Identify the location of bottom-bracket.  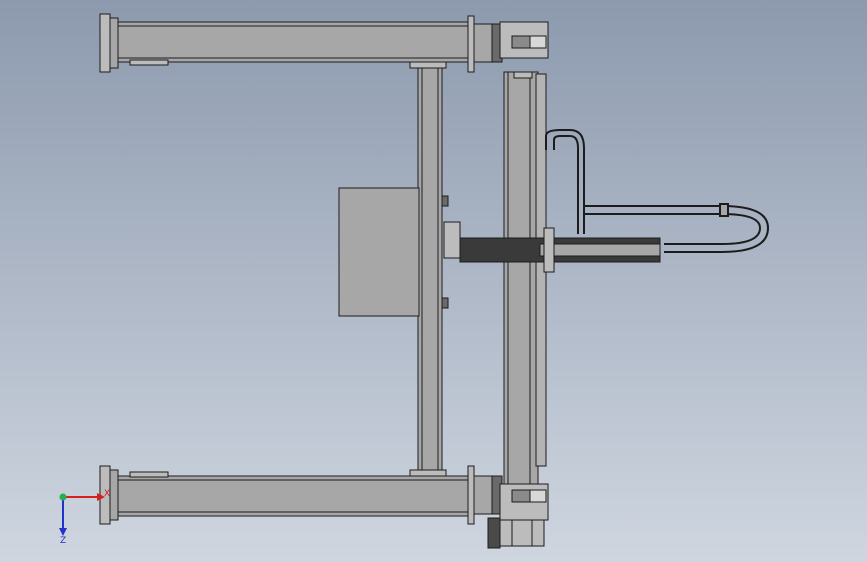
(529, 496).